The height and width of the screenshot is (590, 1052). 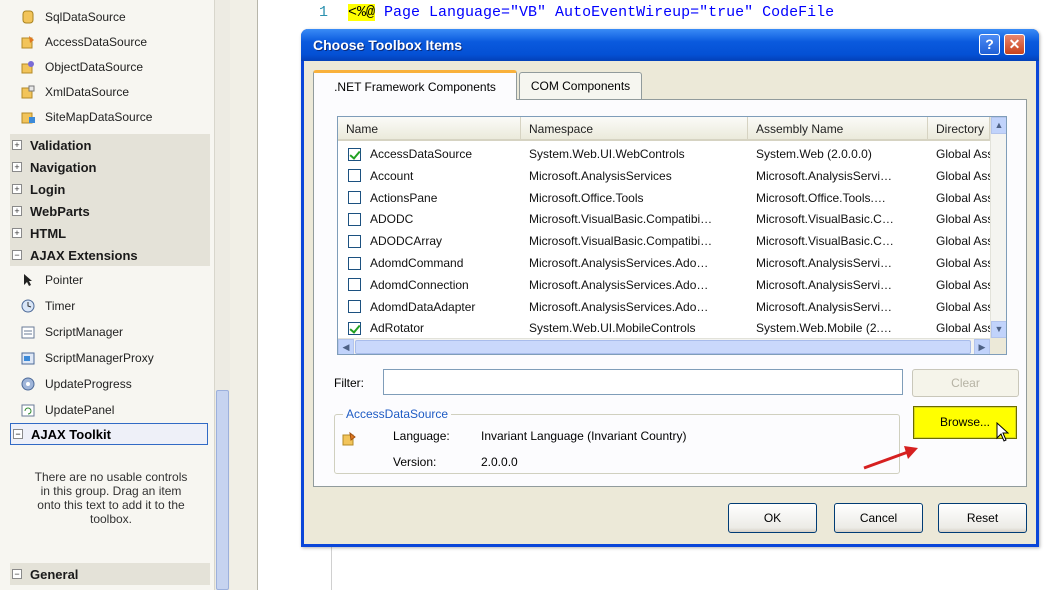 What do you see at coordinates (28, 332) in the screenshot?
I see `scriptmanager-icon` at bounding box center [28, 332].